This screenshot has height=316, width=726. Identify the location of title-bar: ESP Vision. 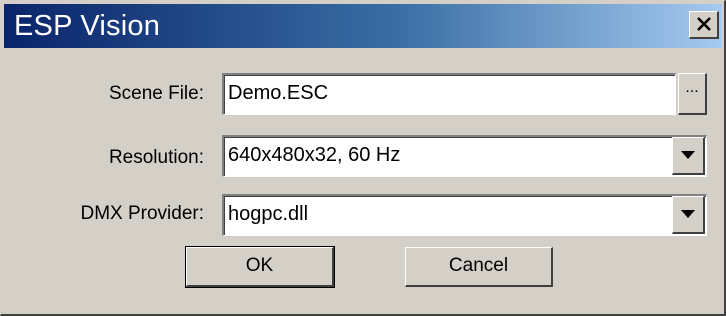
(363, 26).